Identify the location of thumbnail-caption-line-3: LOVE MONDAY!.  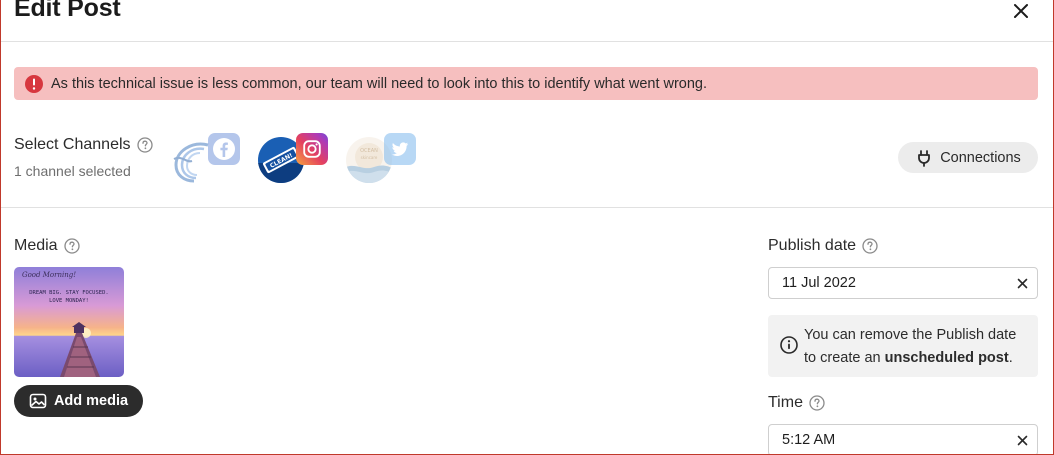
(69, 301).